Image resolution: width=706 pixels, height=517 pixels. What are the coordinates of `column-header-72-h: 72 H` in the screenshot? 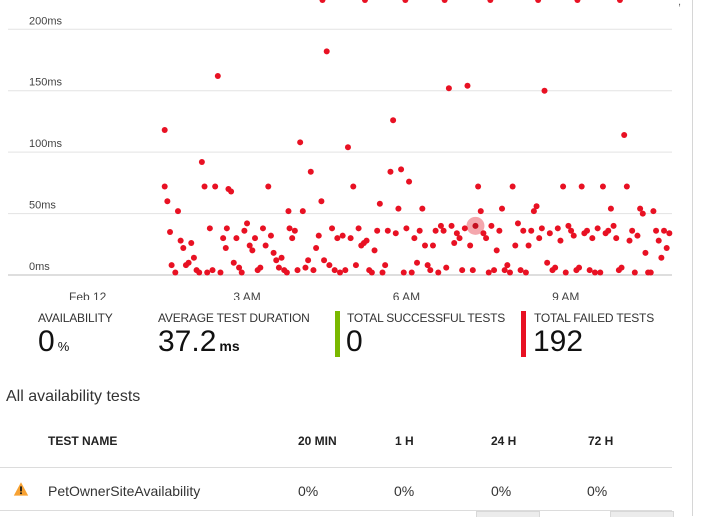 It's located at (600, 441).